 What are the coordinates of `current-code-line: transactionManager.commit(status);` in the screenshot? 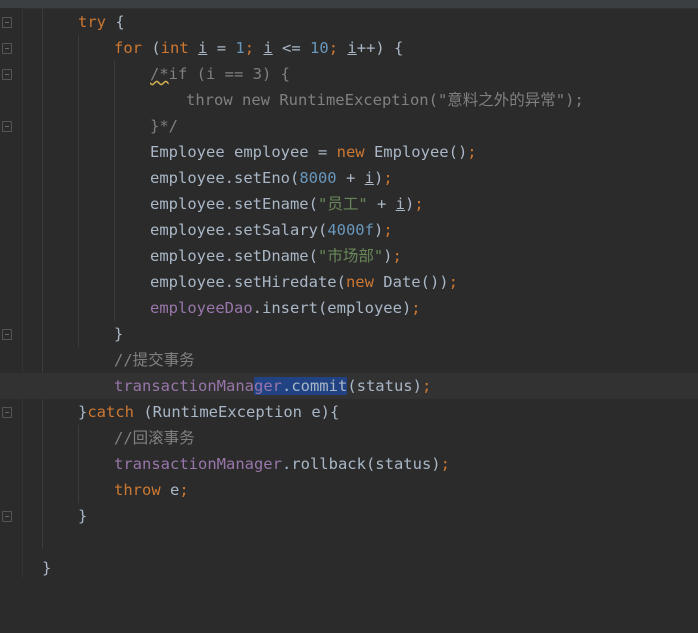 It's located at (349, 386).